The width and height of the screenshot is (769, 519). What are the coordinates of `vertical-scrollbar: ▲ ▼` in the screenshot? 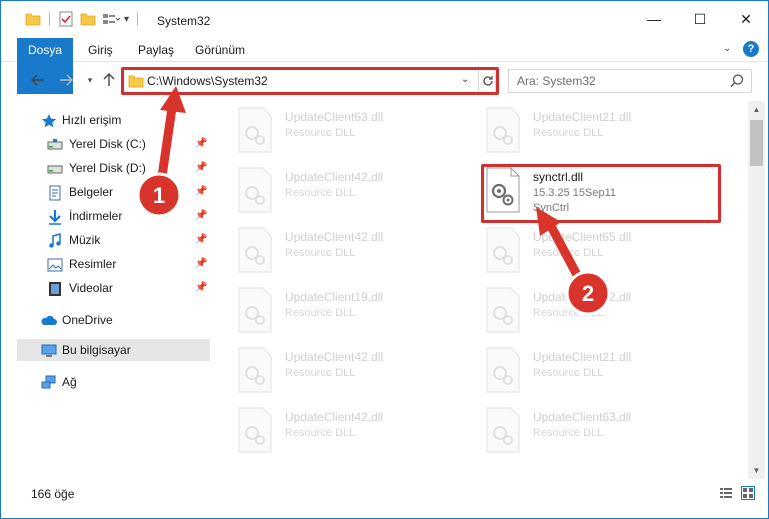 It's located at (756, 290).